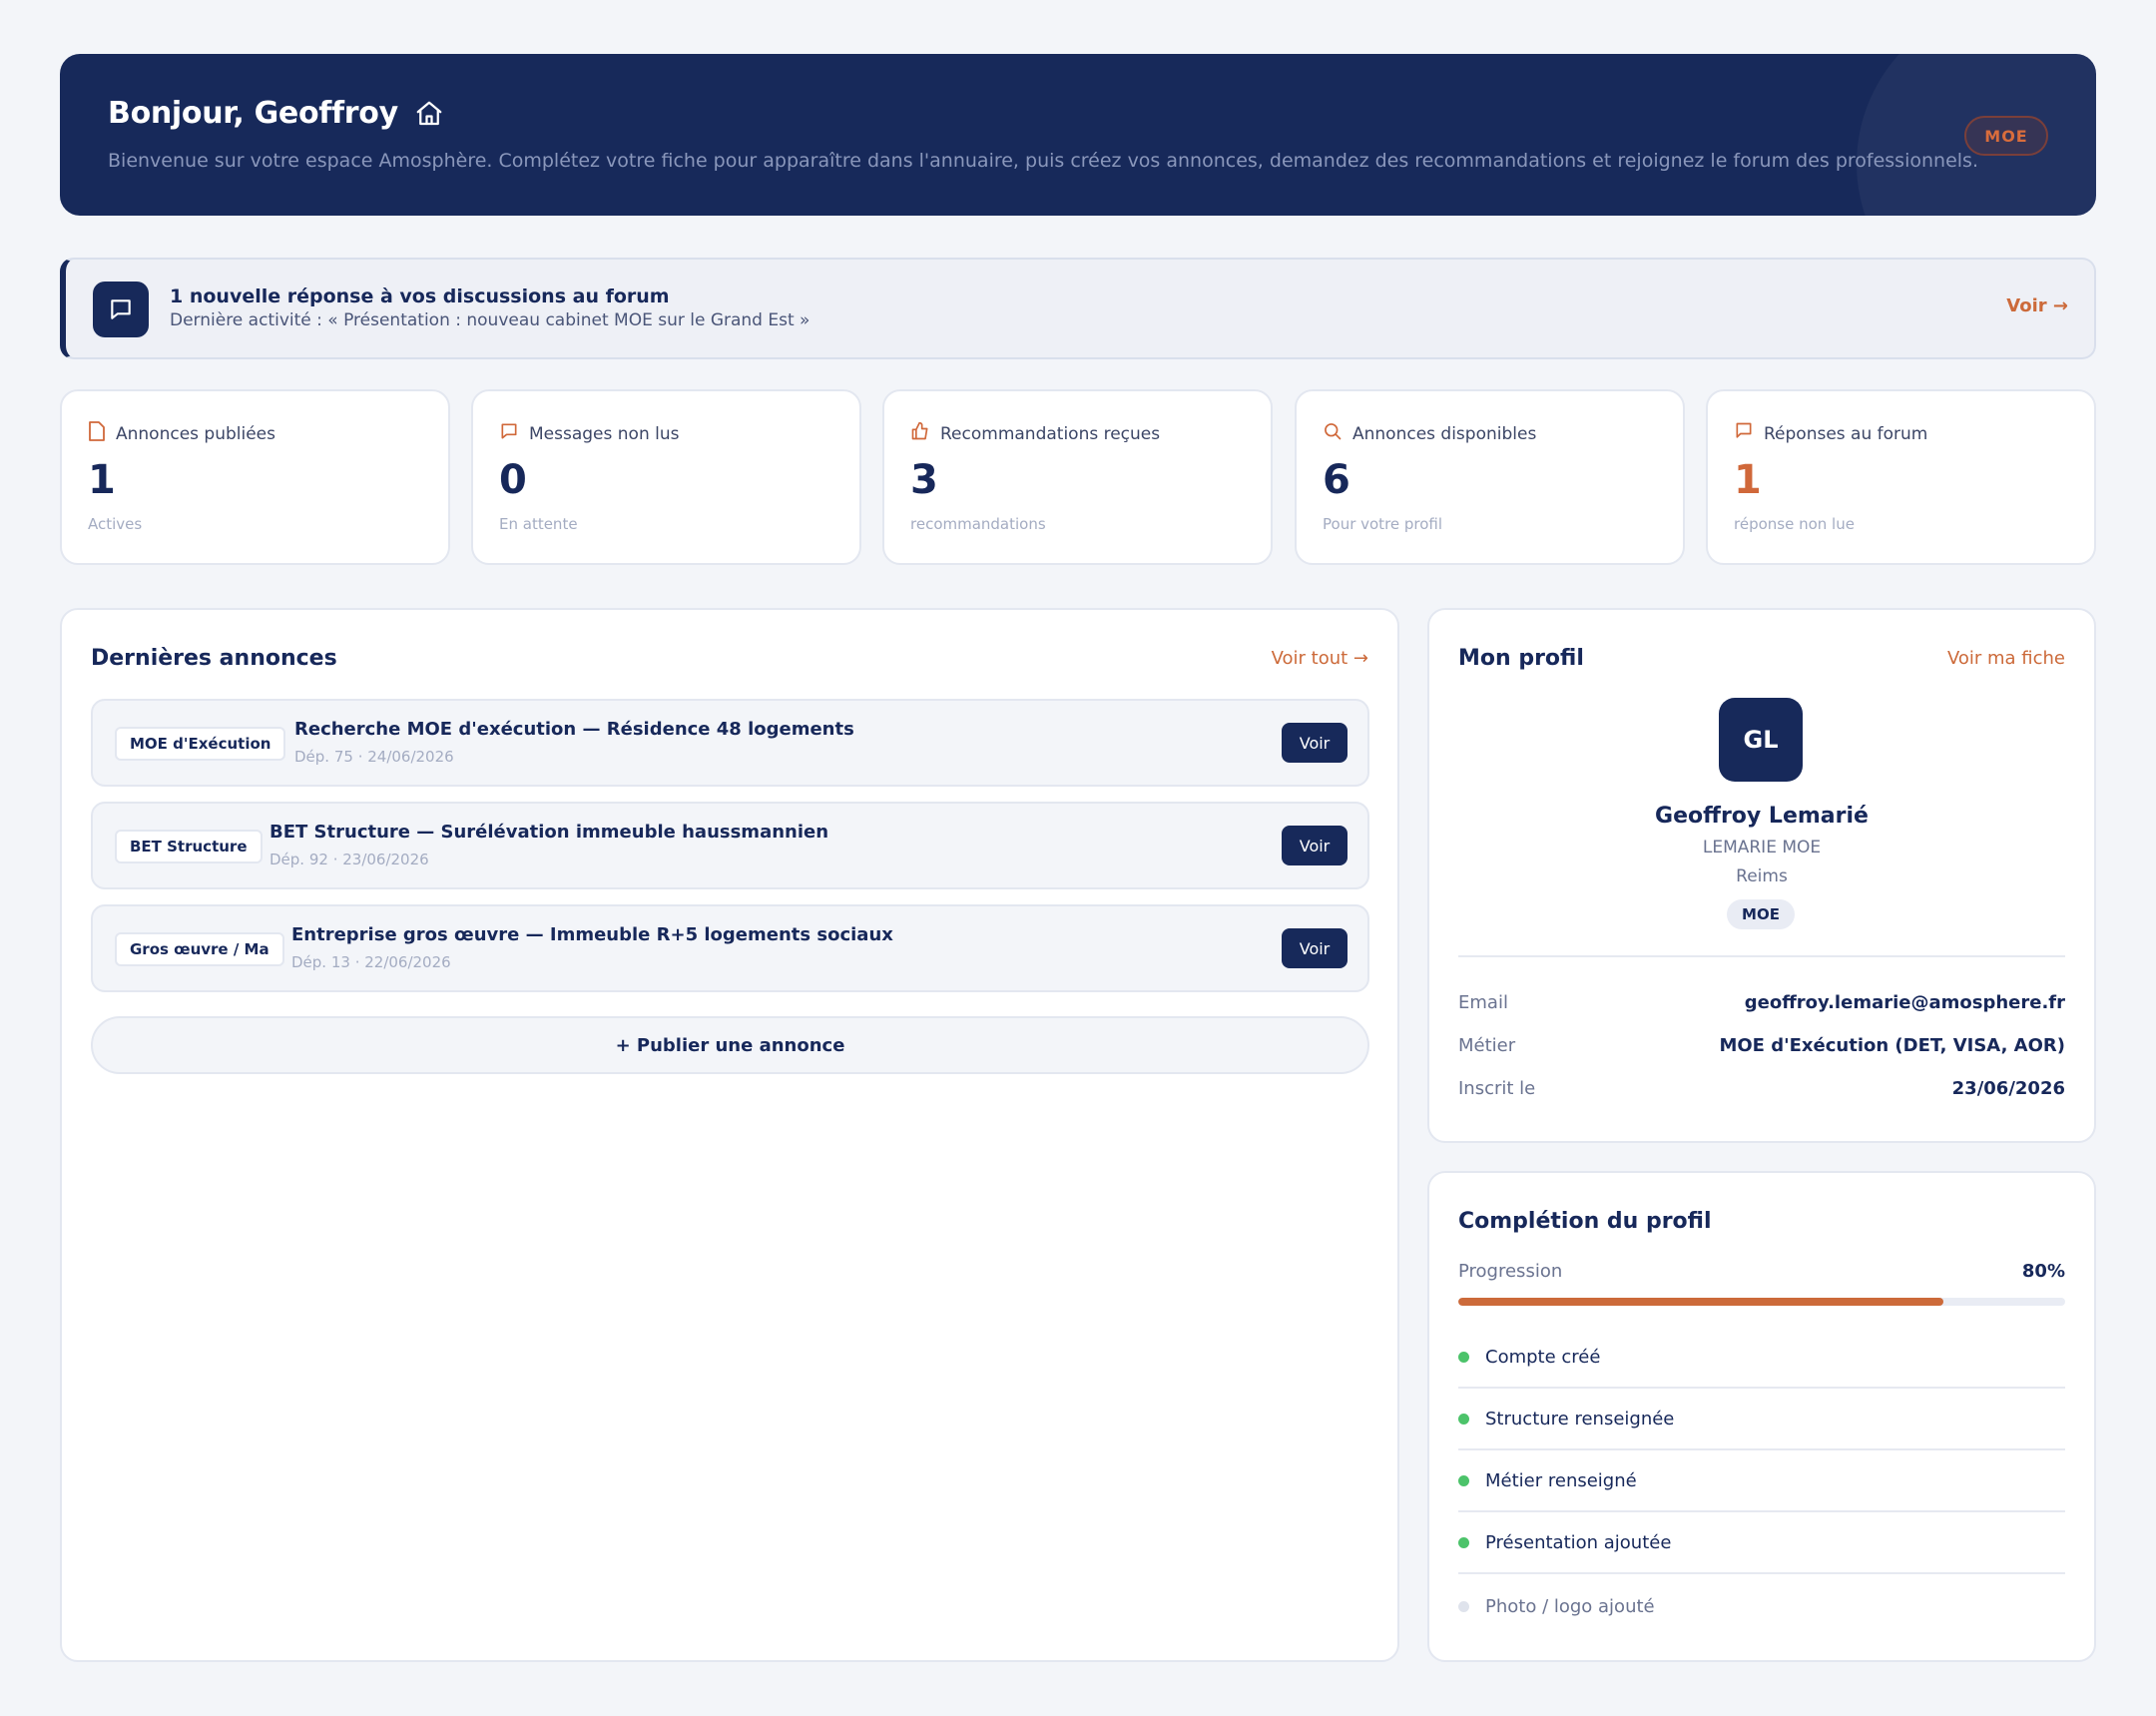 This screenshot has width=2156, height=1716. What do you see at coordinates (2006, 136) in the screenshot?
I see `role-badge: MOE` at bounding box center [2006, 136].